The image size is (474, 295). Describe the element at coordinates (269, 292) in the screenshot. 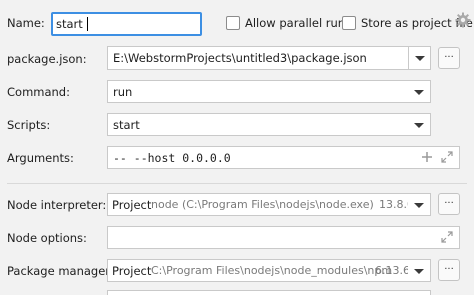

I see `next-field-partial` at that location.